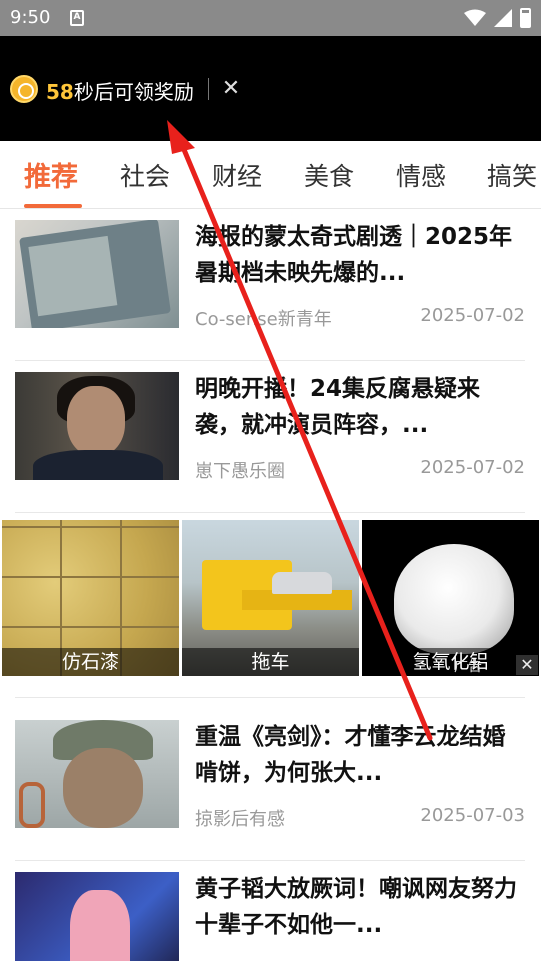  What do you see at coordinates (450, 662) in the screenshot?
I see `ad-caption: 氢氧化铝` at bounding box center [450, 662].